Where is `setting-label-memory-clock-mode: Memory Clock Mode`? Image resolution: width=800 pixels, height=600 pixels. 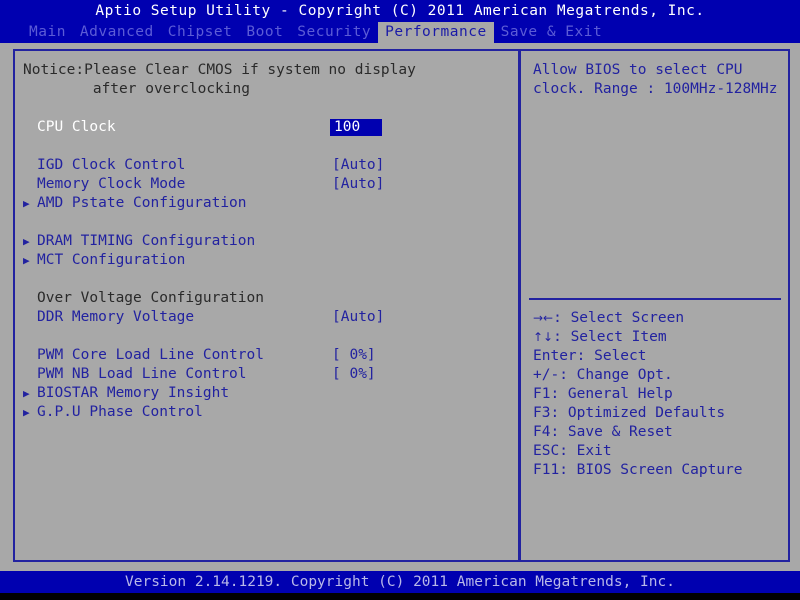 setting-label-memory-clock-mode: Memory Clock Mode is located at coordinates (111, 184).